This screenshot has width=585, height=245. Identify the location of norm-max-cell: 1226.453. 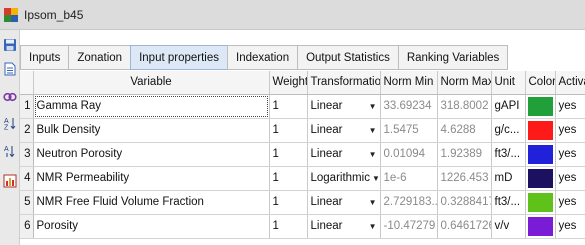
(464, 178).